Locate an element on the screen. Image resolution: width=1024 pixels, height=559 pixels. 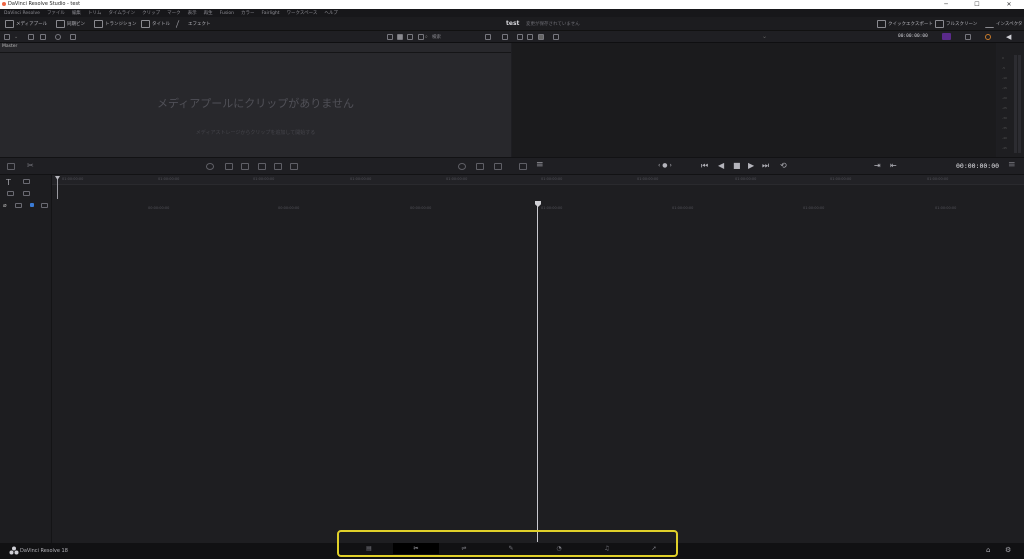
ruler-tick-label: 00:00:00:00 is located at coordinates (159, 208).